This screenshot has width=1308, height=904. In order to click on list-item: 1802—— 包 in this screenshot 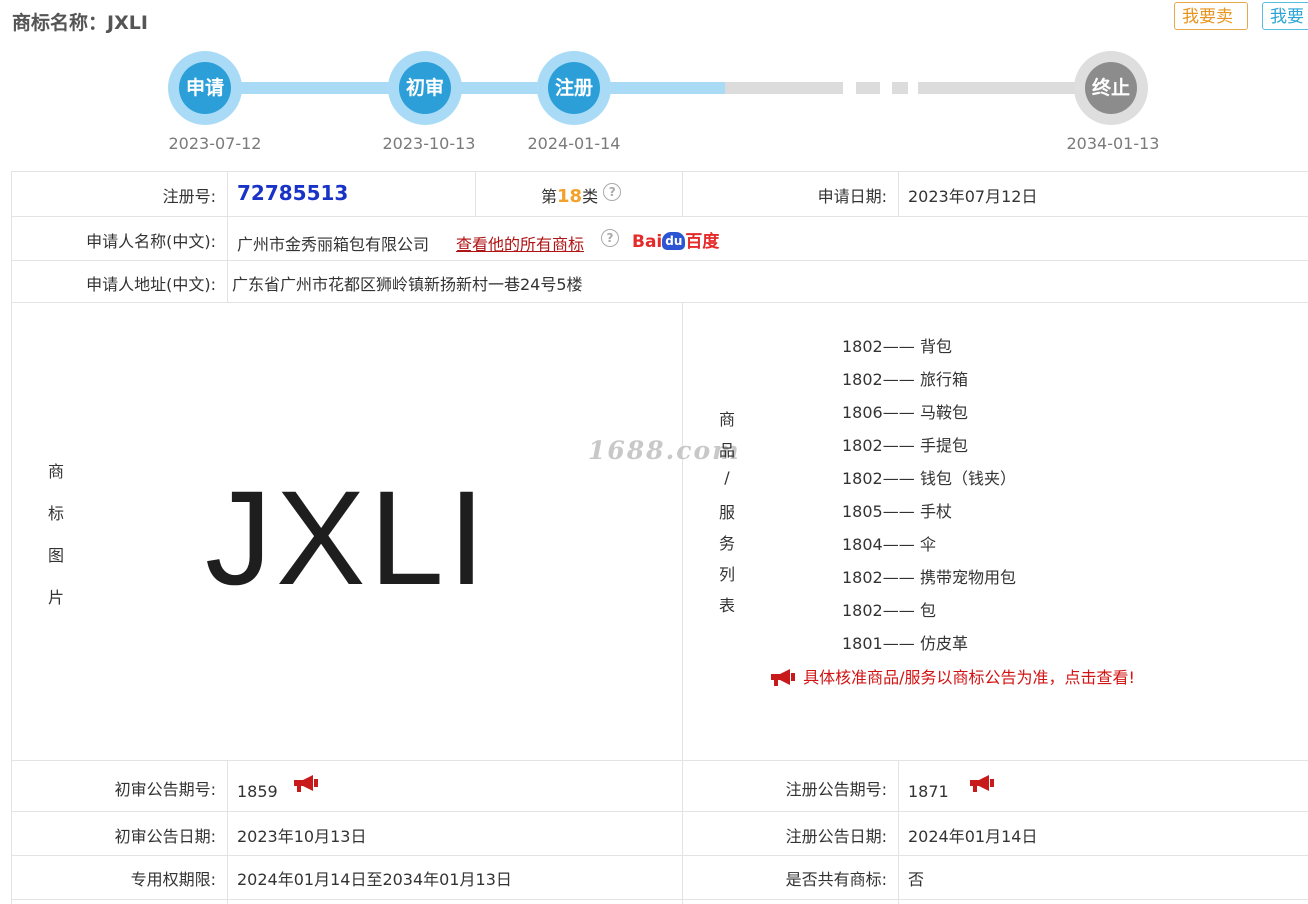, I will do `click(889, 609)`.